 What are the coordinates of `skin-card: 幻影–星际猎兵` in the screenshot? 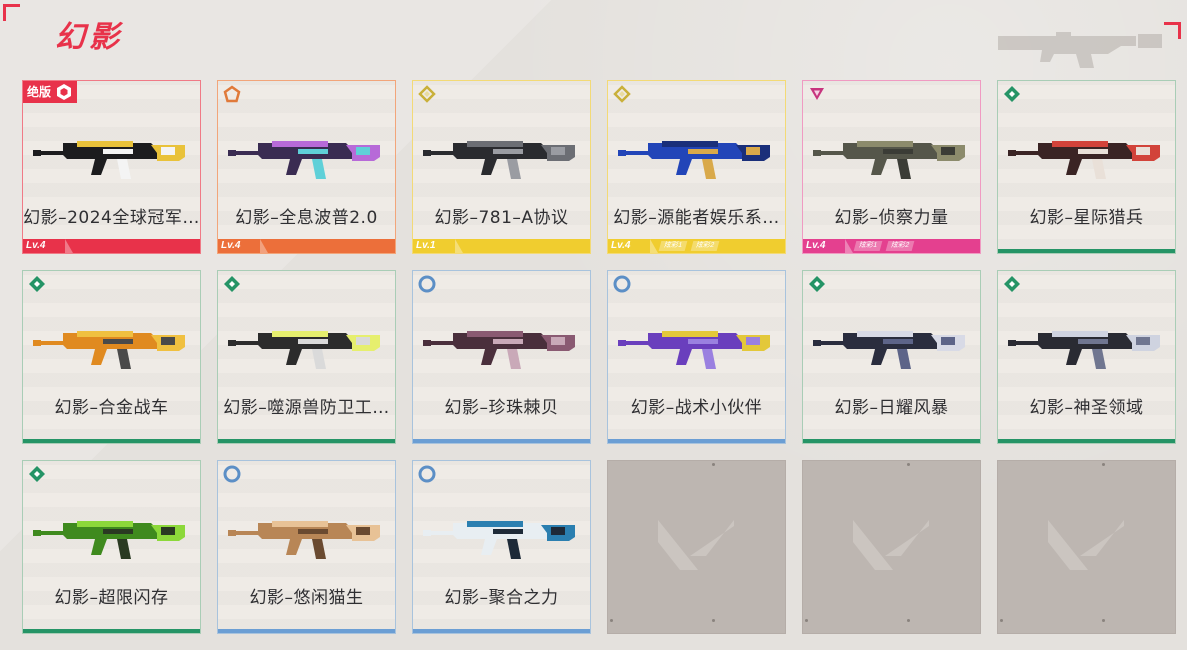 It's located at (1086, 167).